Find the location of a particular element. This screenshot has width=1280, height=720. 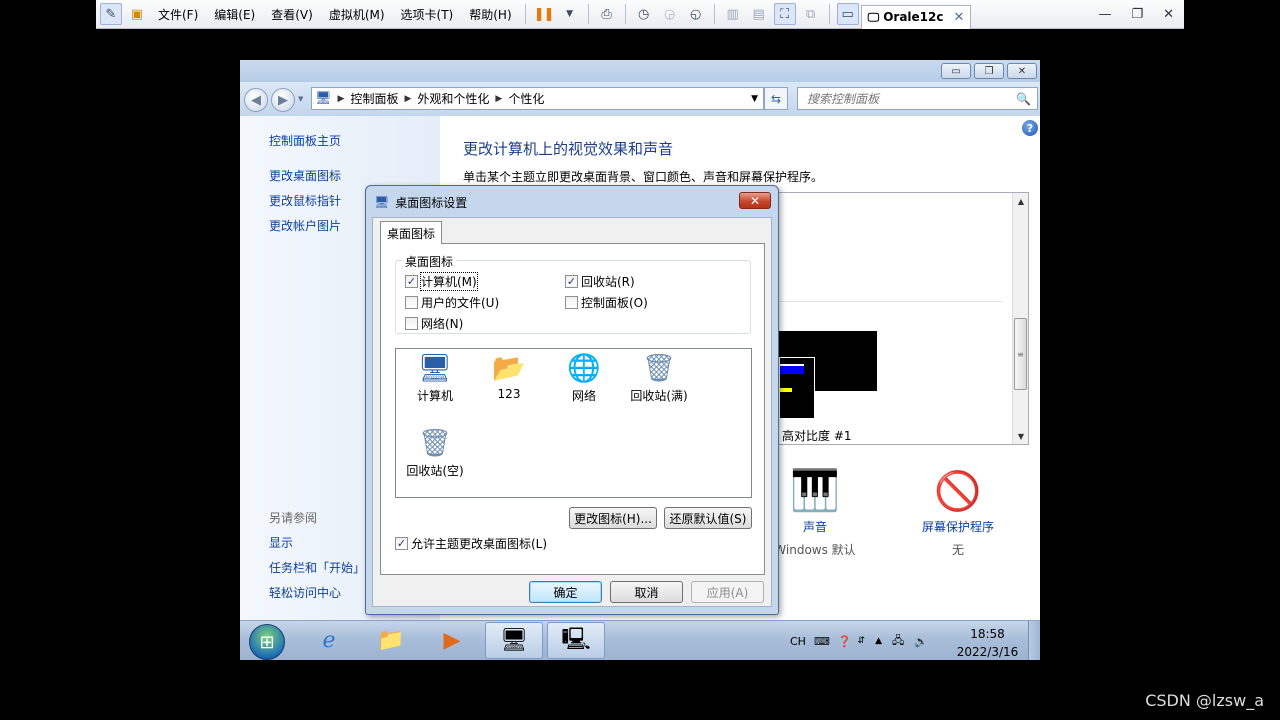

theme-high-contrast-preview is located at coordinates (828, 375).